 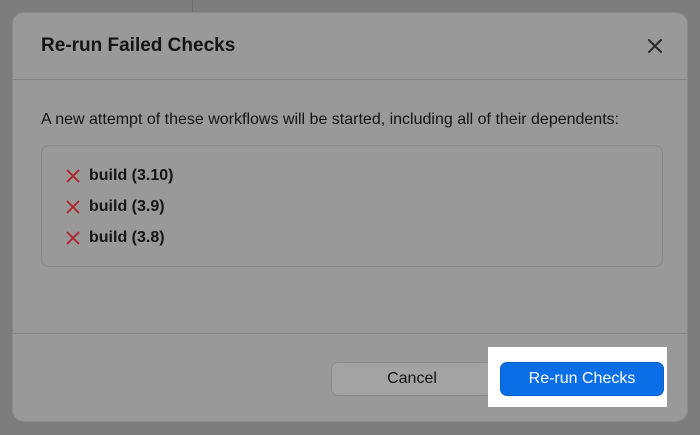 I want to click on workflow-item: build (3.9), so click(x=352, y=206).